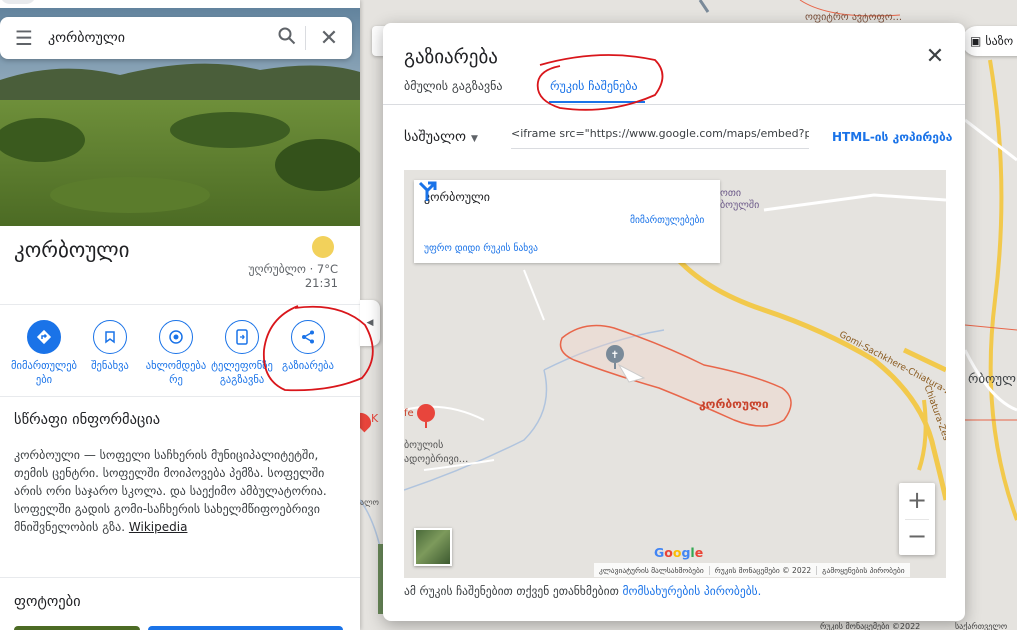  What do you see at coordinates (293, 269) in the screenshot?
I see `weather-line: უღრუბლო · 7°C` at bounding box center [293, 269].